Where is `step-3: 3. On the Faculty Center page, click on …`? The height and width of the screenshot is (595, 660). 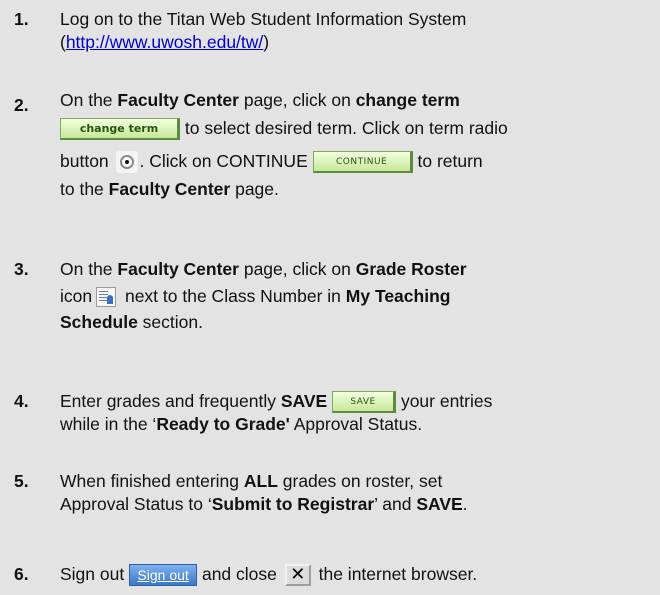 step-3: 3. On the Faculty Center page, click on … is located at coordinates (240, 295).